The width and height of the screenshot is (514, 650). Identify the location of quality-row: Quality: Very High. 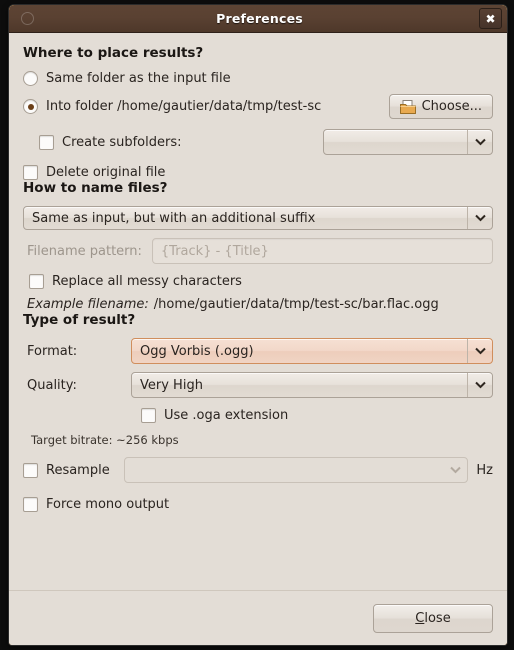
(258, 385).